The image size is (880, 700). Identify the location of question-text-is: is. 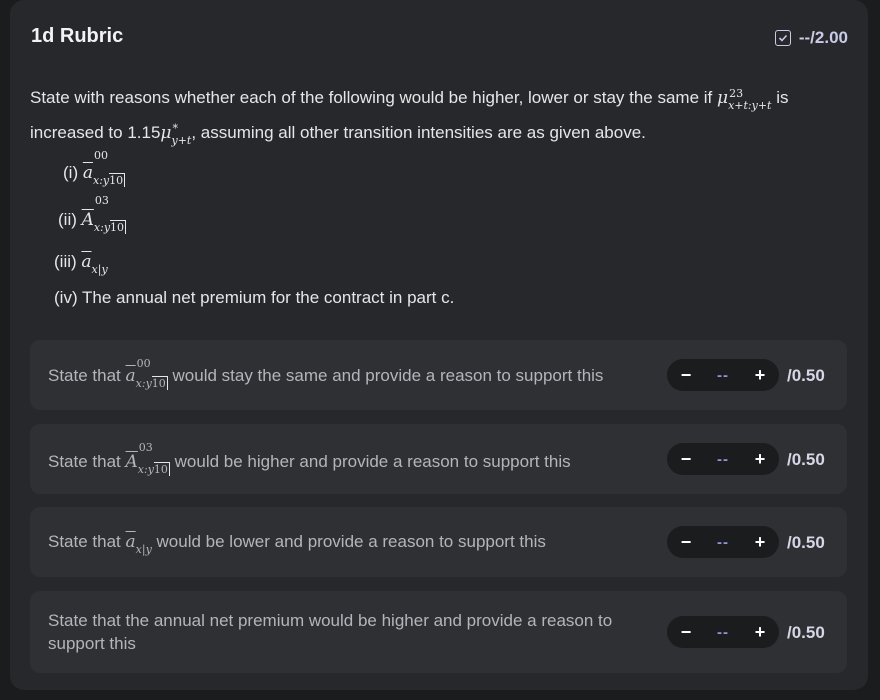
(782, 97).